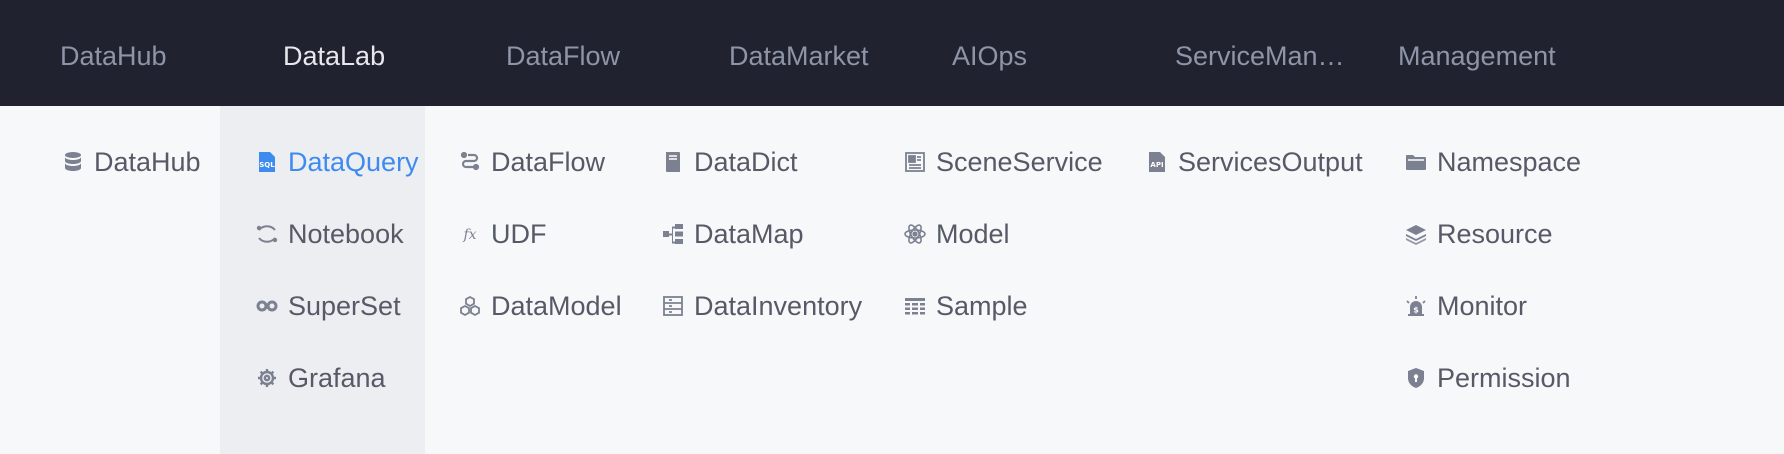 This screenshot has height=454, width=1784. I want to click on menu-item-datamap: DataMap, so click(732, 234).